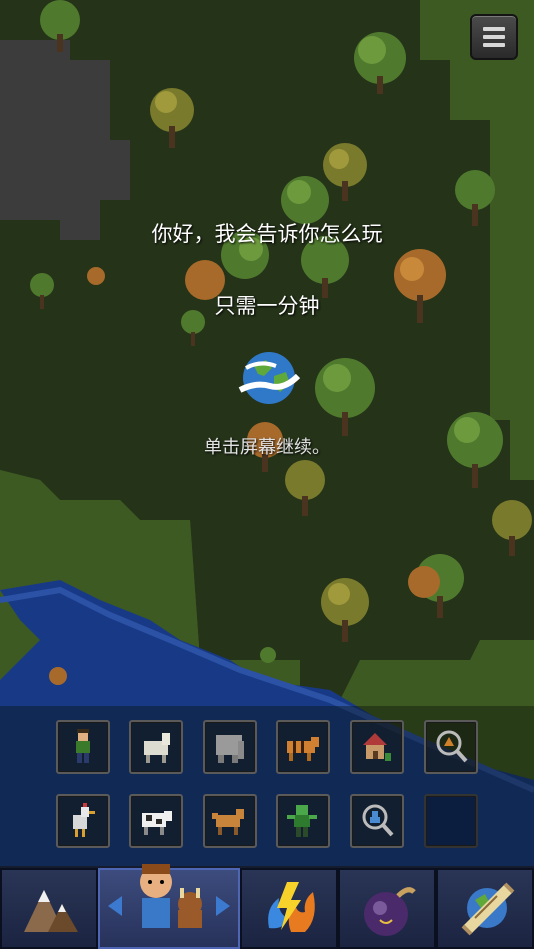 The width and height of the screenshot is (534, 949). I want to click on inspect-unit-slot, so click(377, 821).